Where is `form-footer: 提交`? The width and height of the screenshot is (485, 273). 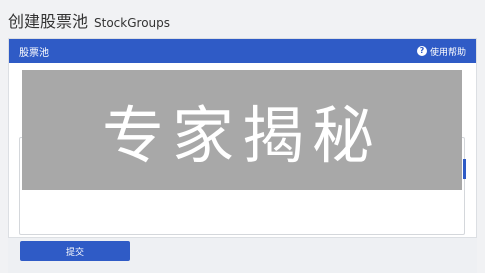 form-footer: 提交 is located at coordinates (242, 255).